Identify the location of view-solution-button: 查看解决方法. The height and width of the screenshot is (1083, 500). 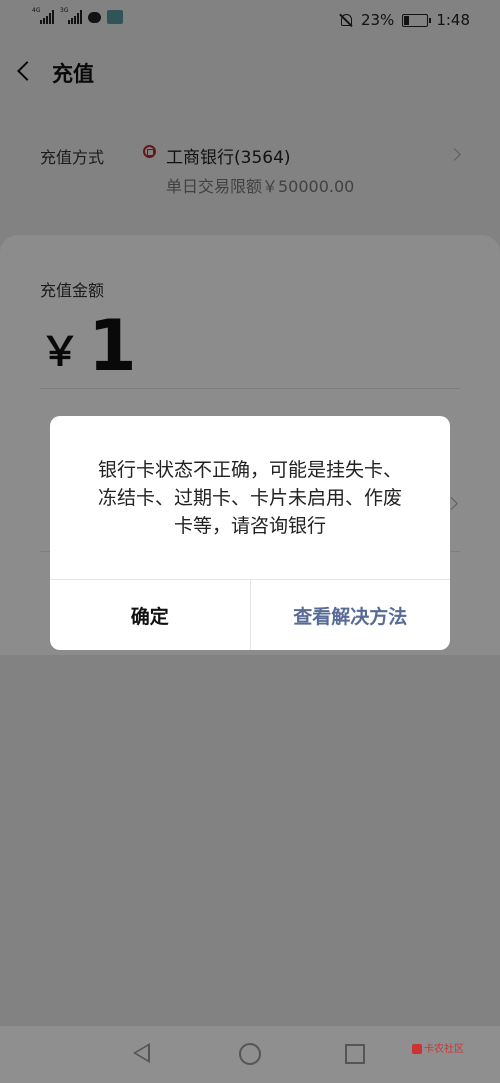
(351, 615).